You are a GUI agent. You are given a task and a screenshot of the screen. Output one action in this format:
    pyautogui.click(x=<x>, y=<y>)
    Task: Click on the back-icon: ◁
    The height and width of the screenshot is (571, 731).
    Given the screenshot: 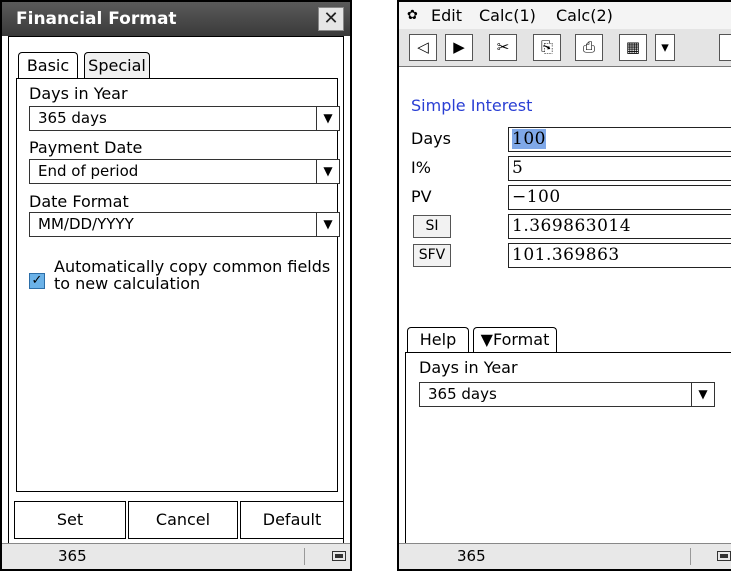 What is the action you would take?
    pyautogui.click(x=423, y=47)
    